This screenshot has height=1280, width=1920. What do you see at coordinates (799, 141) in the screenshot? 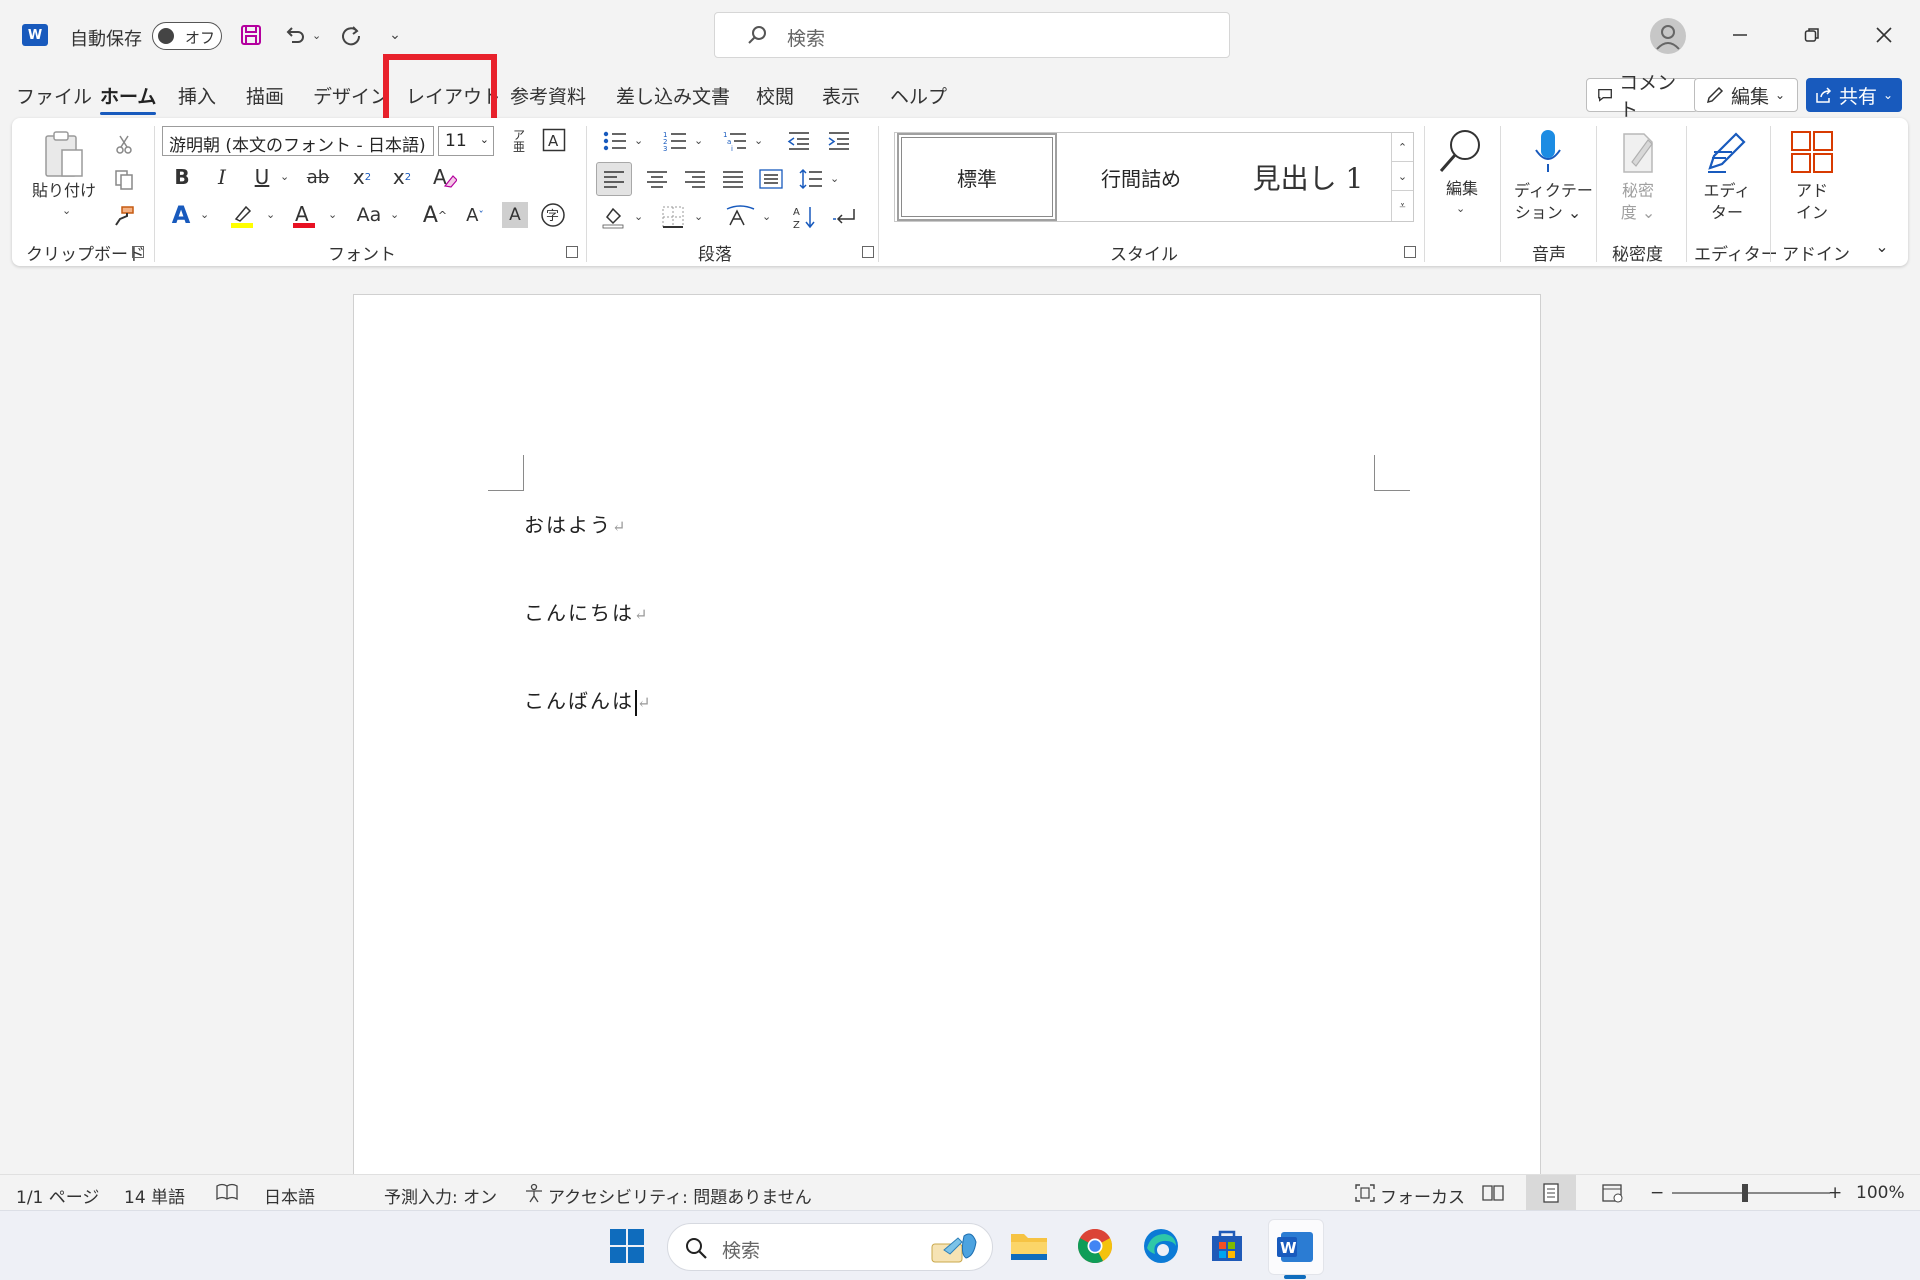
I see `decrease-indent-icon` at bounding box center [799, 141].